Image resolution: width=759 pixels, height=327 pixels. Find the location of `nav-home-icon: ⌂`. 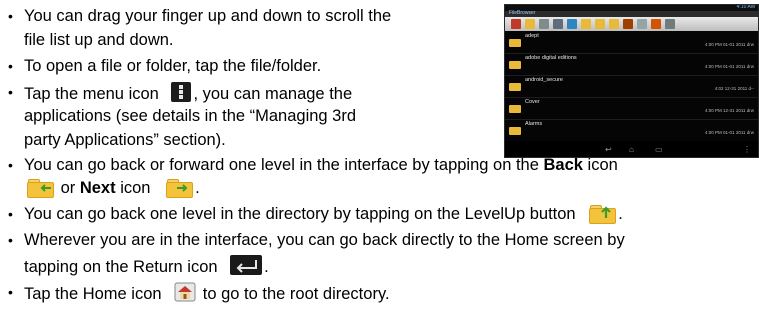

nav-home-icon: ⌂ is located at coordinates (631, 149).